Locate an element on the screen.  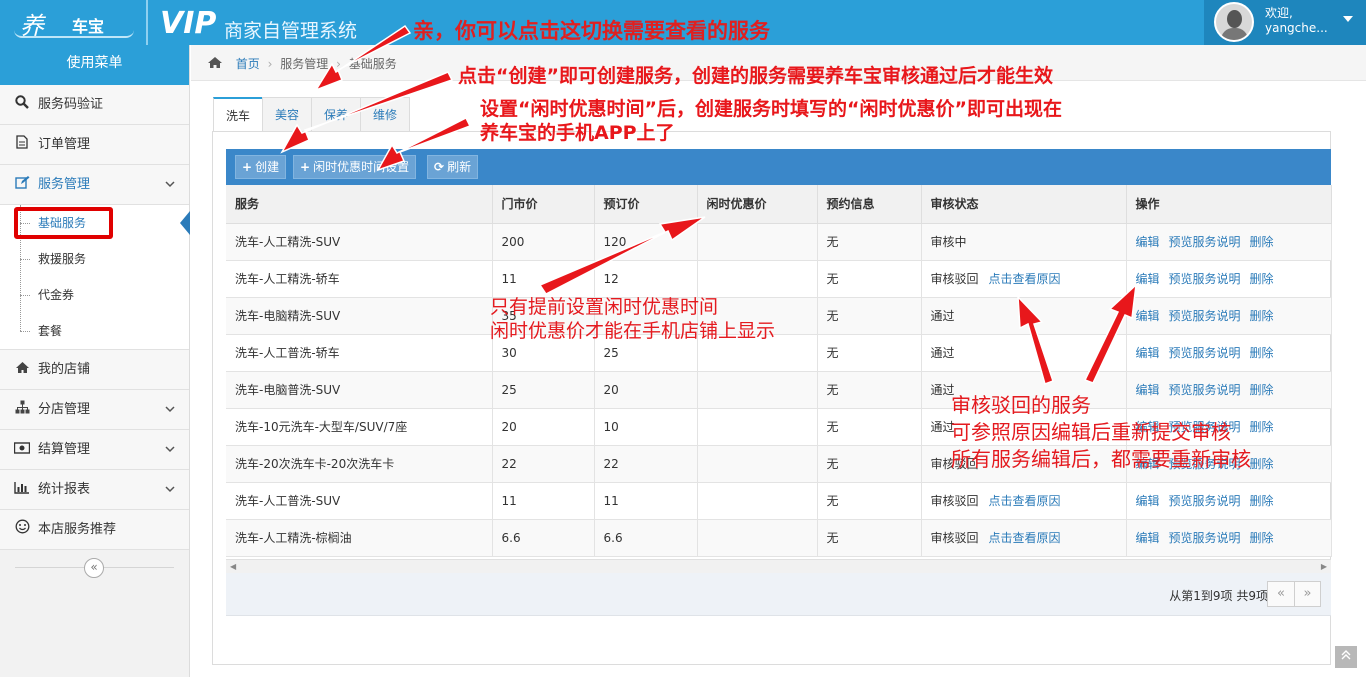
idle-time-setting-button: + 闲时优惠时间设置 is located at coordinates (355, 167).